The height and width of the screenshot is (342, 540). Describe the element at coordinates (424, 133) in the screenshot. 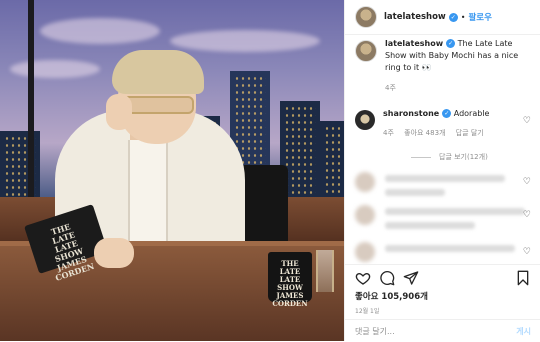

I see `comment-likes: 좋아요 483개` at that location.